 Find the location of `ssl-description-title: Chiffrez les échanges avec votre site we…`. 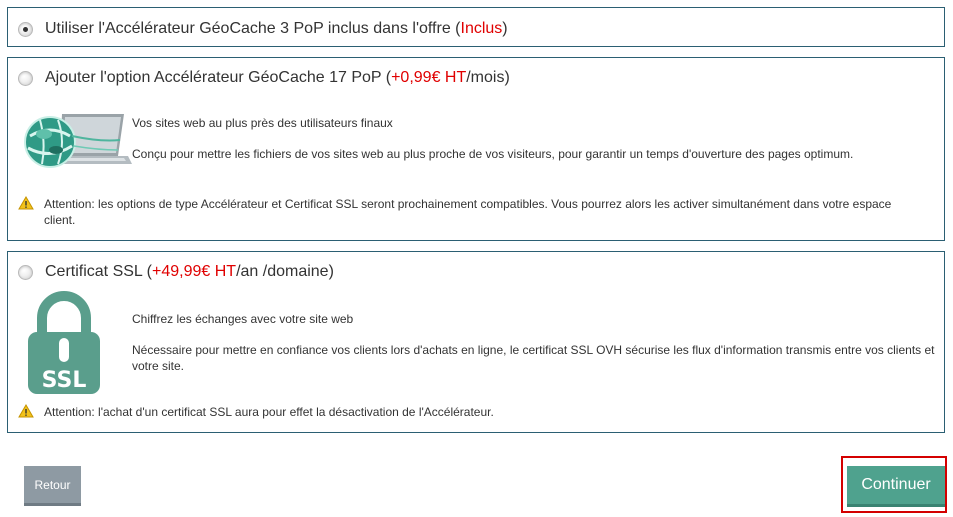

ssl-description-title: Chiffrez les échanges avec votre site we… is located at coordinates (243, 319).